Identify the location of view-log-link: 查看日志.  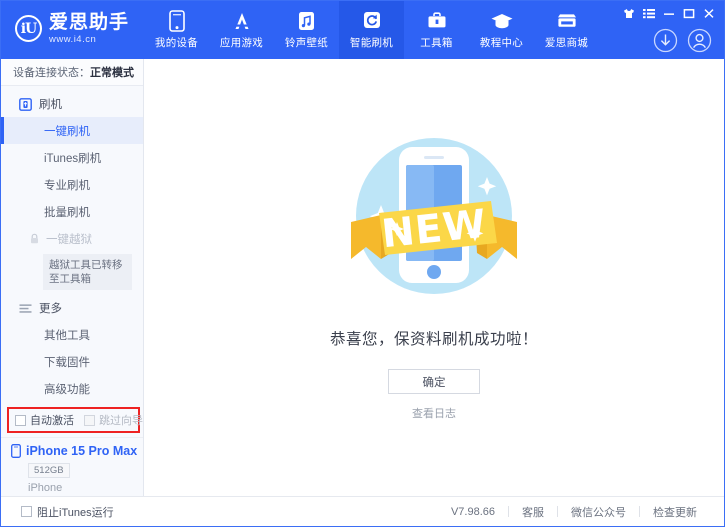
(434, 413).